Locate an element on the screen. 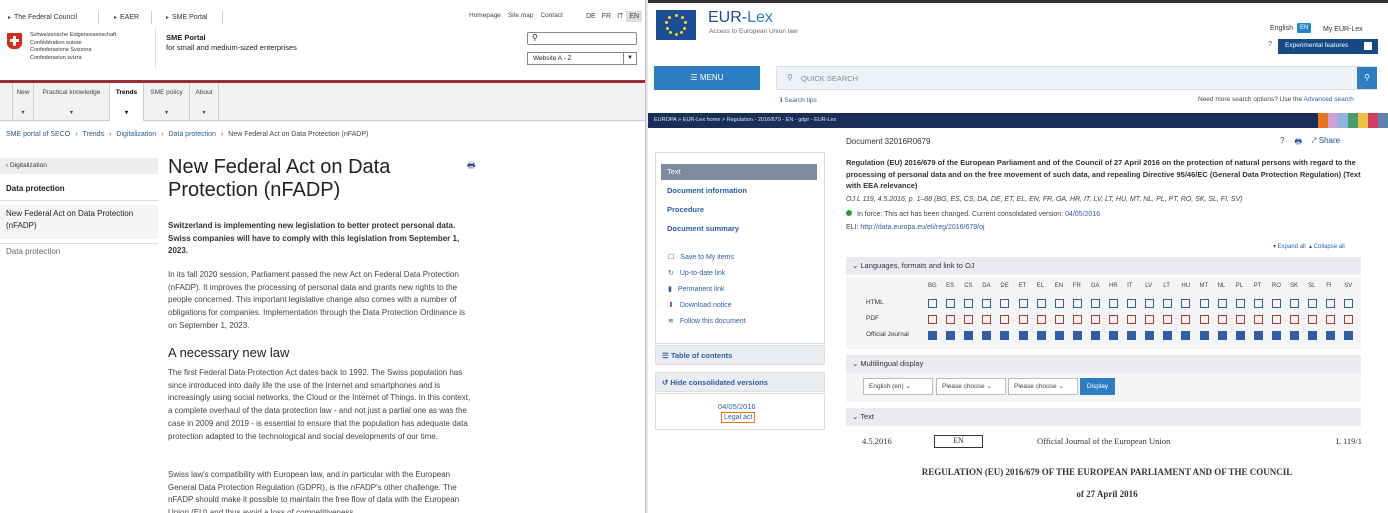  table-of-contents-button: ☰ Table of contents is located at coordinates (740, 355).